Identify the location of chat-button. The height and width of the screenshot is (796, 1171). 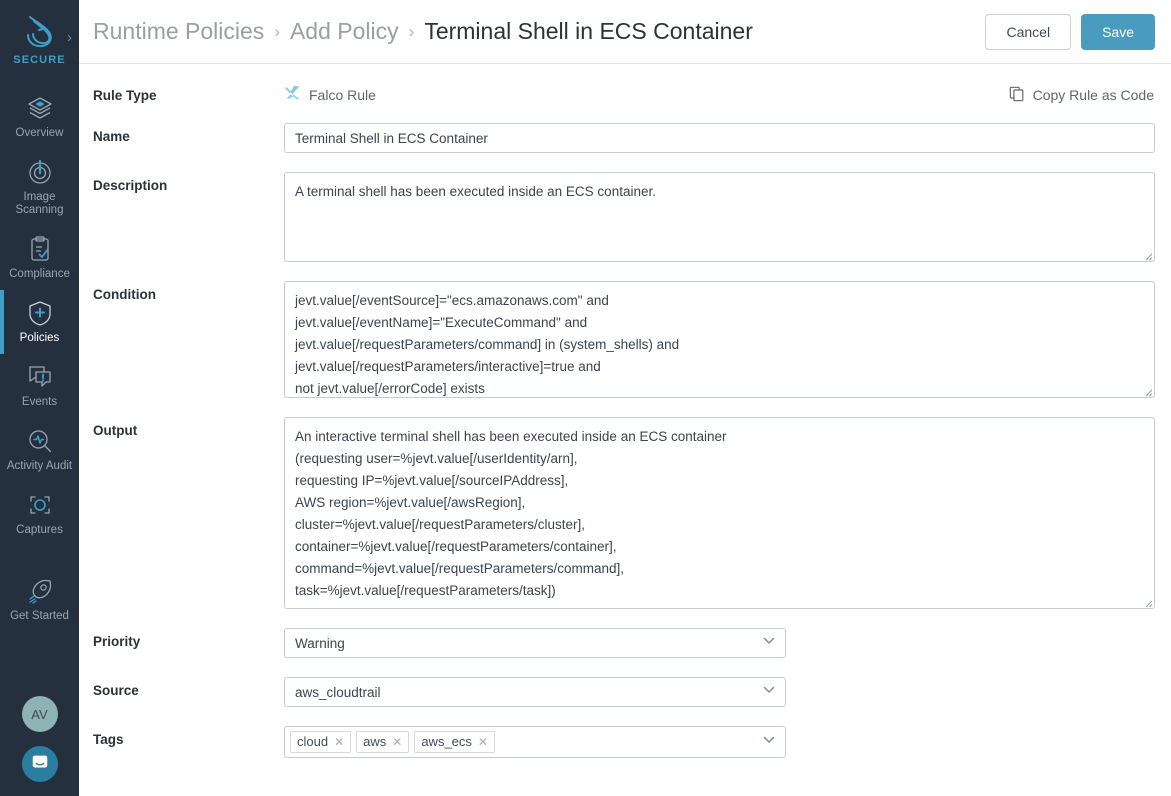
(39, 764).